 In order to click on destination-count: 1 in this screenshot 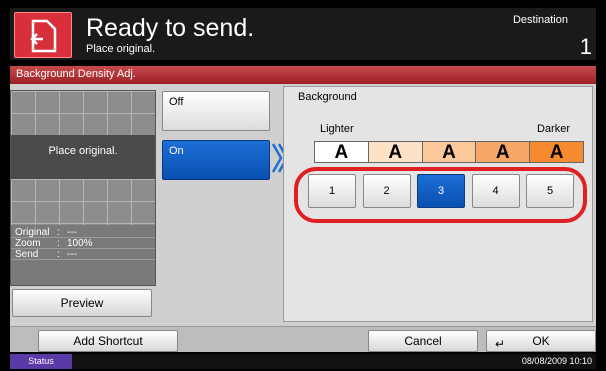, I will do `click(585, 46)`.